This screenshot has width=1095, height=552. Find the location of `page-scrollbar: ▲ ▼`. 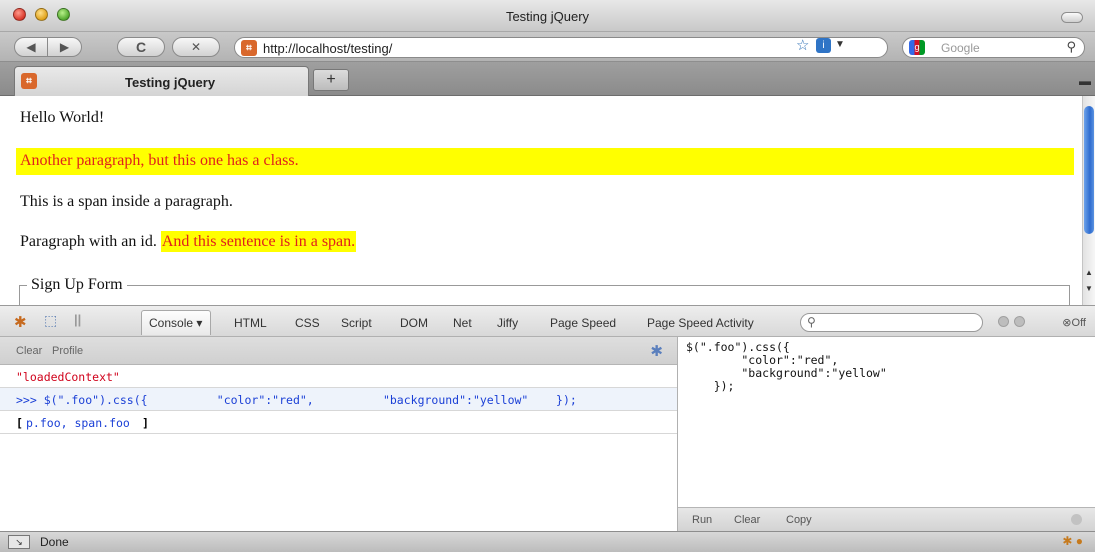

page-scrollbar: ▲ ▼ is located at coordinates (1088, 200).